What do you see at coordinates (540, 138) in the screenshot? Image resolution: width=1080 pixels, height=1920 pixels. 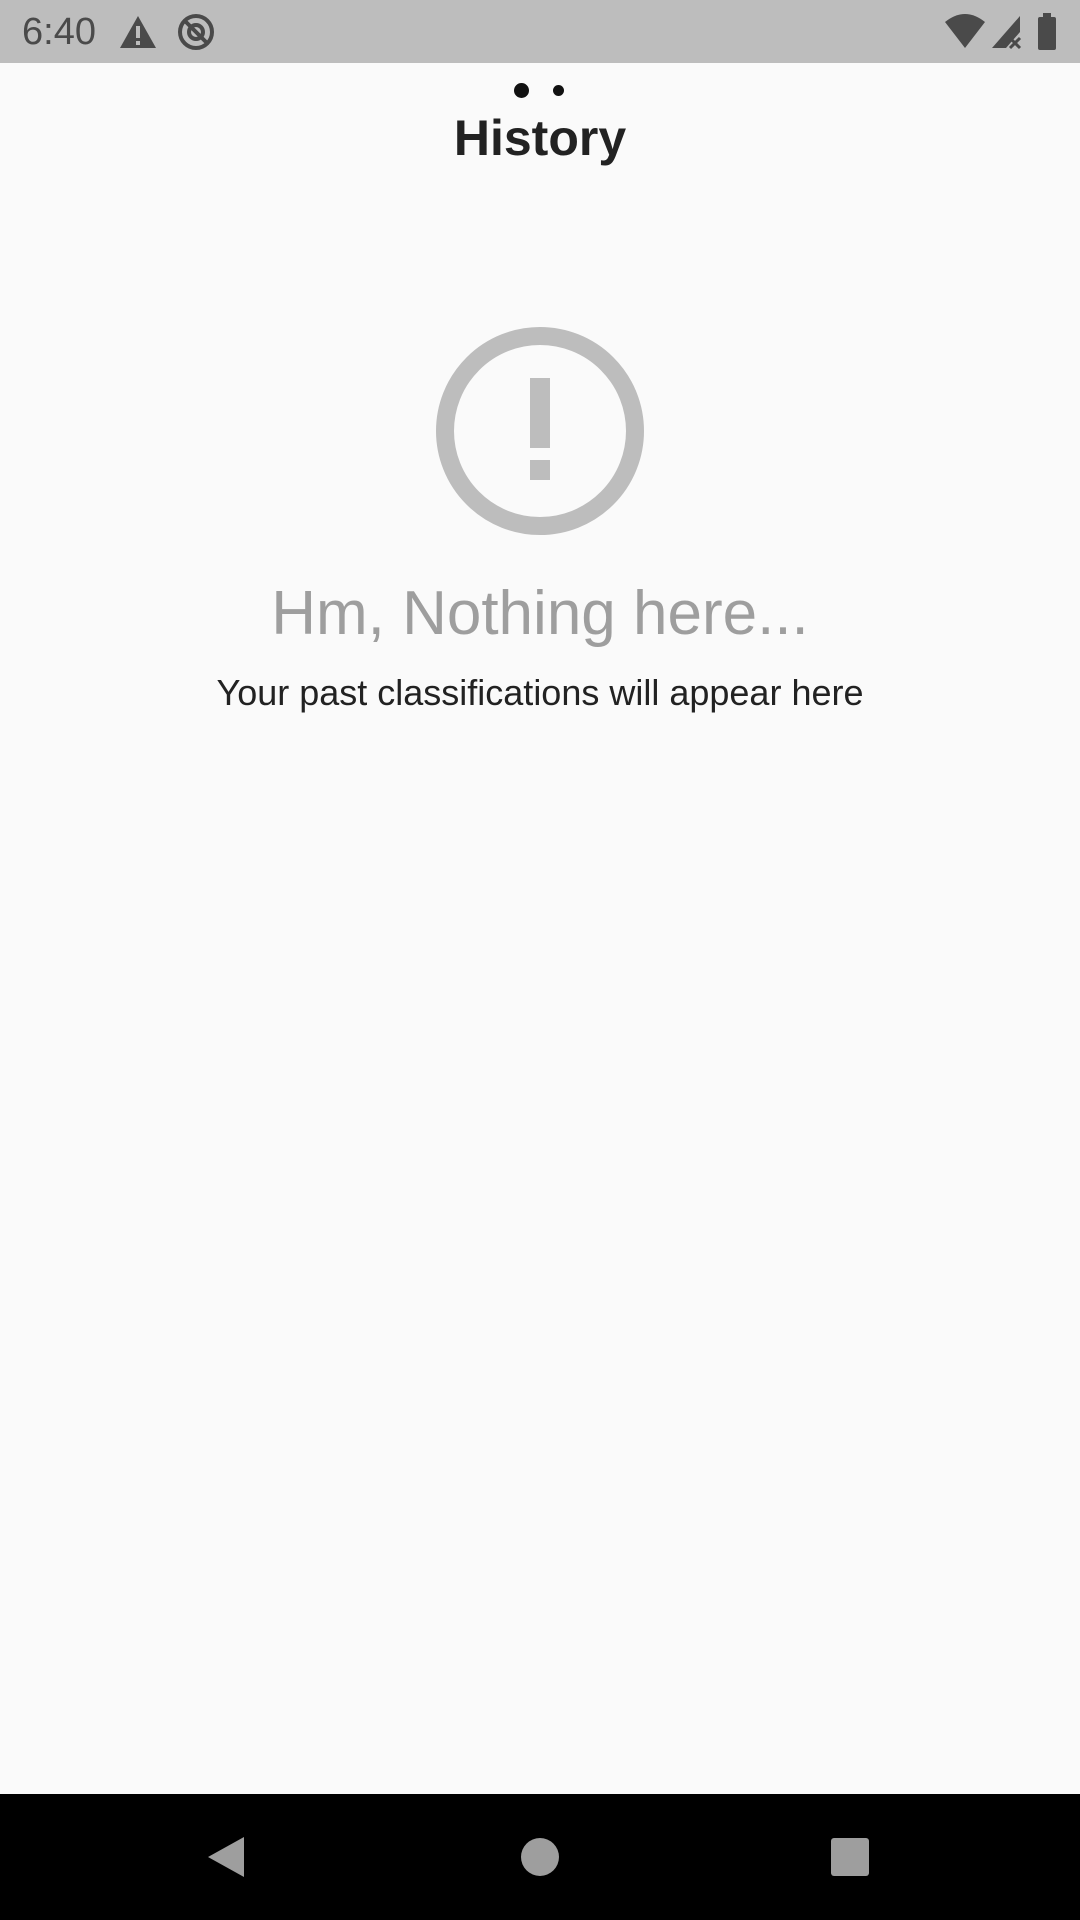 I see `page-title: History` at bounding box center [540, 138].